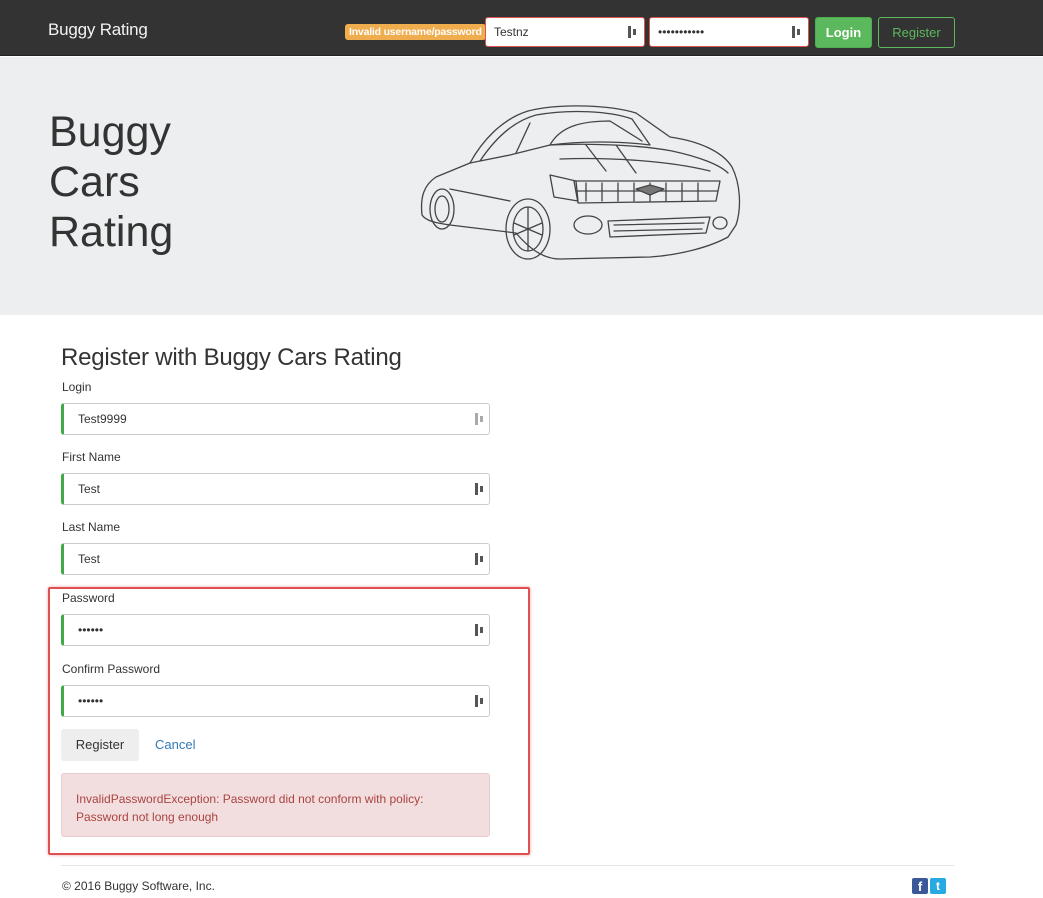  I want to click on brand-link: Buggy Rating, so click(98, 30).